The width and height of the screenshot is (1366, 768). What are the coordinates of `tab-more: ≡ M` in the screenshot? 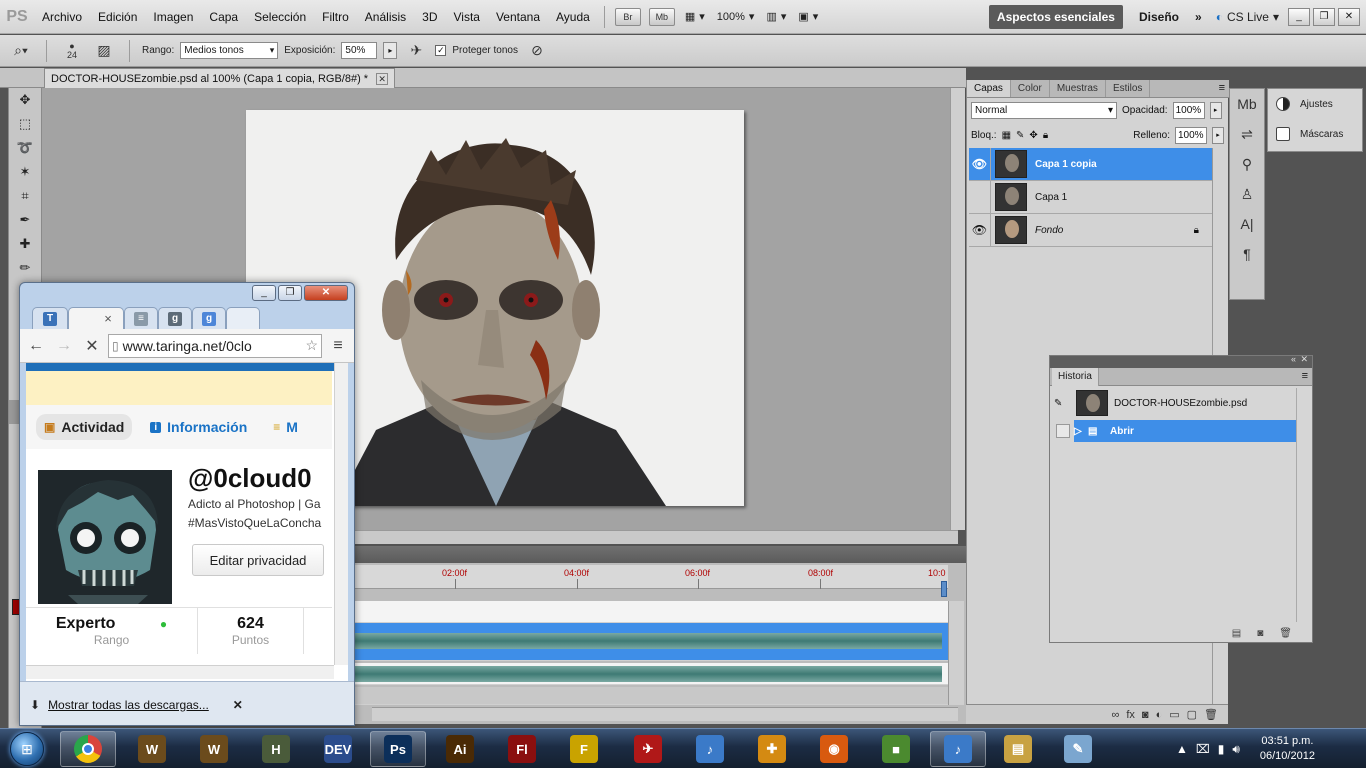 It's located at (285, 427).